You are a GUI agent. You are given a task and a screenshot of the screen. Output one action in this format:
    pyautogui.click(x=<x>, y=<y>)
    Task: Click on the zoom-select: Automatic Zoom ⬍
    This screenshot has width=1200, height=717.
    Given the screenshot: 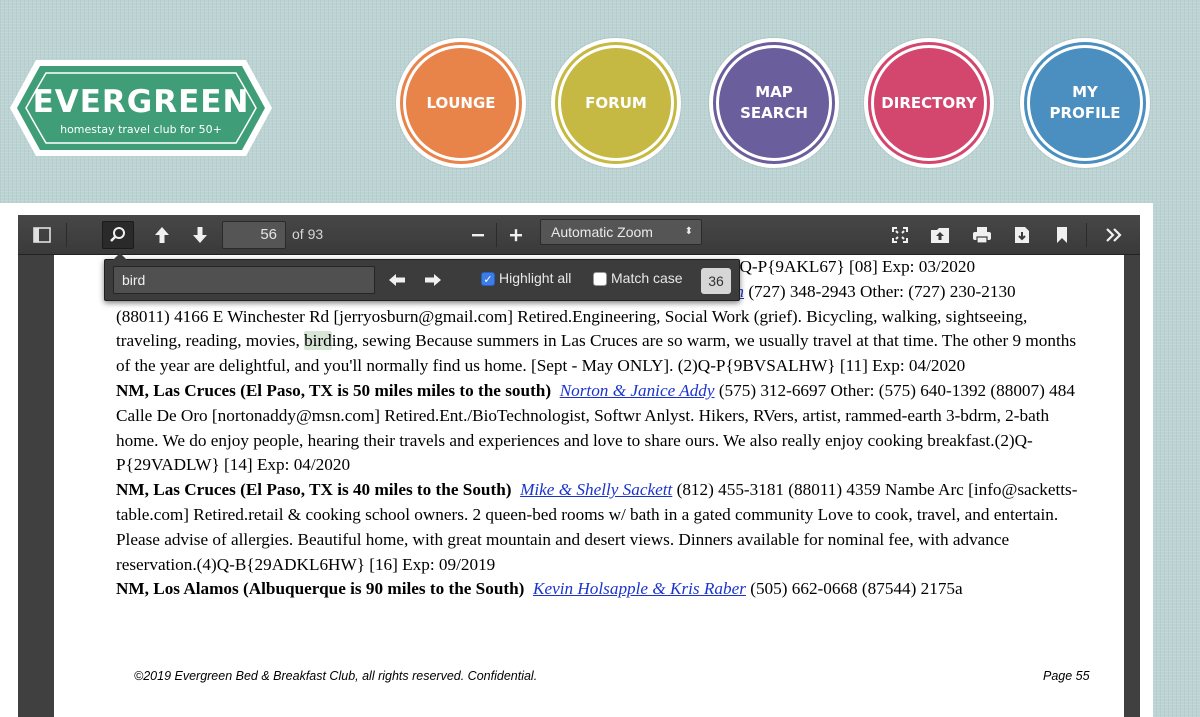 What is the action you would take?
    pyautogui.click(x=621, y=232)
    